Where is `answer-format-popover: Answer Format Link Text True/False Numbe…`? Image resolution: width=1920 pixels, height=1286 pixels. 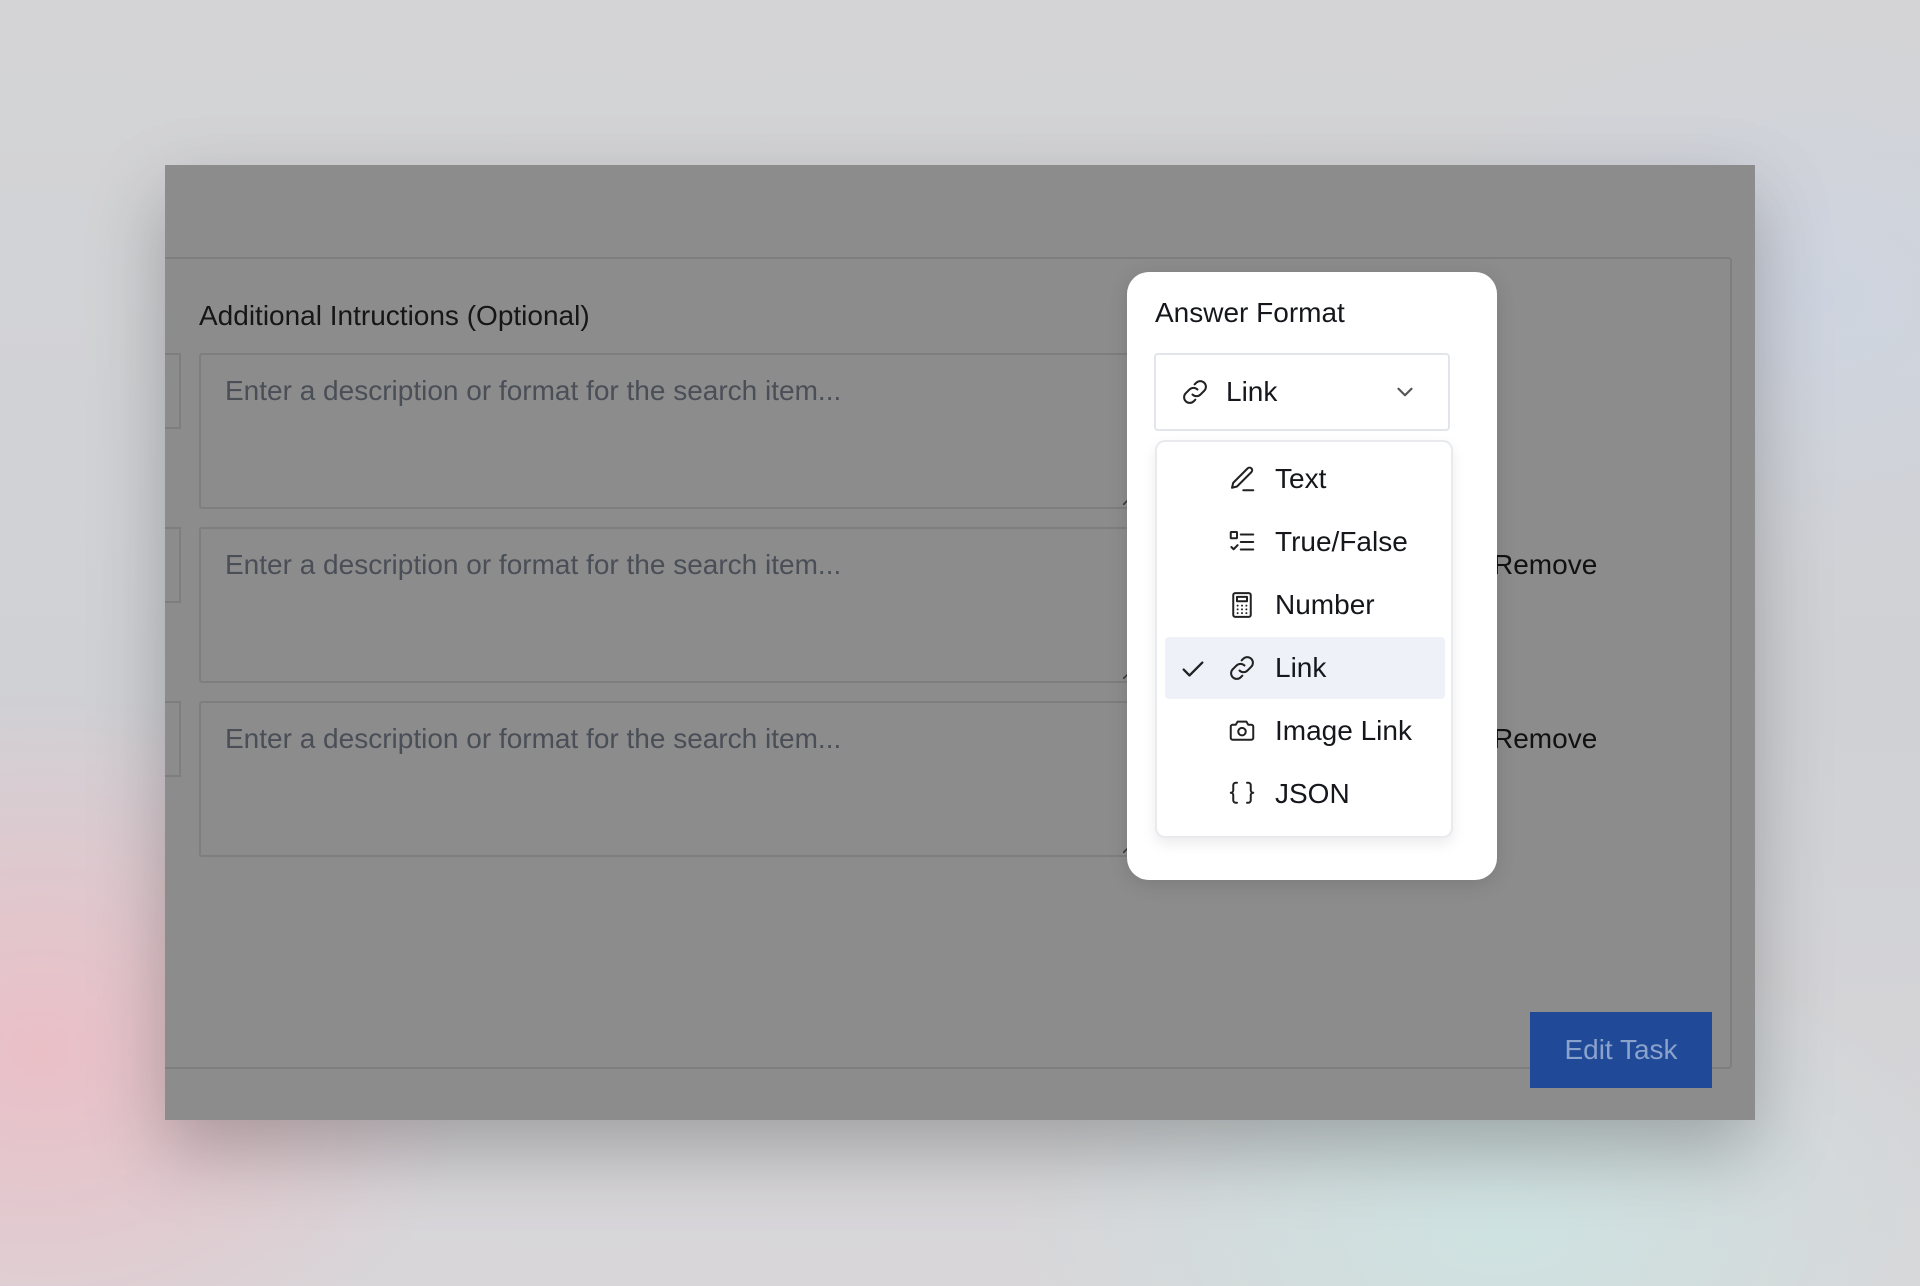
answer-format-popover: Answer Format Link Text True/False Numbe… is located at coordinates (1312, 576).